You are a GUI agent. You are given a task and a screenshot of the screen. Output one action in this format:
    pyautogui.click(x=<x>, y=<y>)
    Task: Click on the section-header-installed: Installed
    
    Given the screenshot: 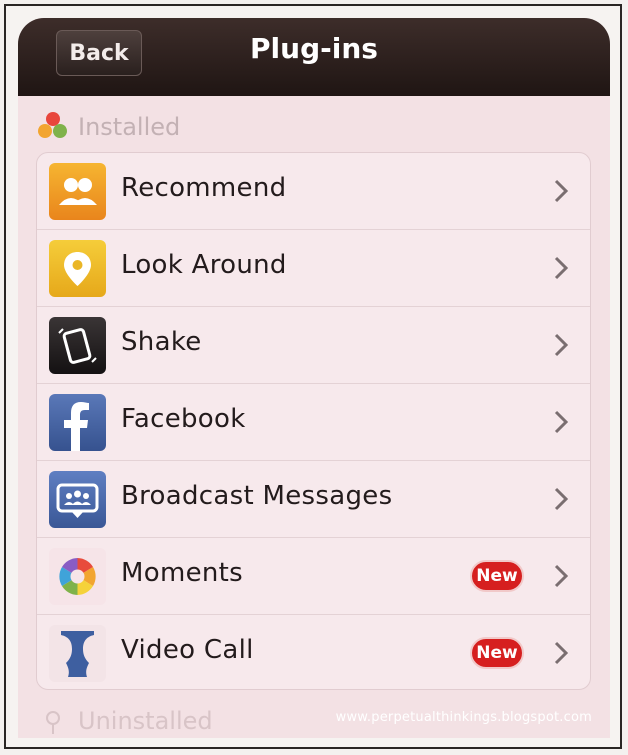 What is the action you would take?
    pyautogui.click(x=109, y=127)
    